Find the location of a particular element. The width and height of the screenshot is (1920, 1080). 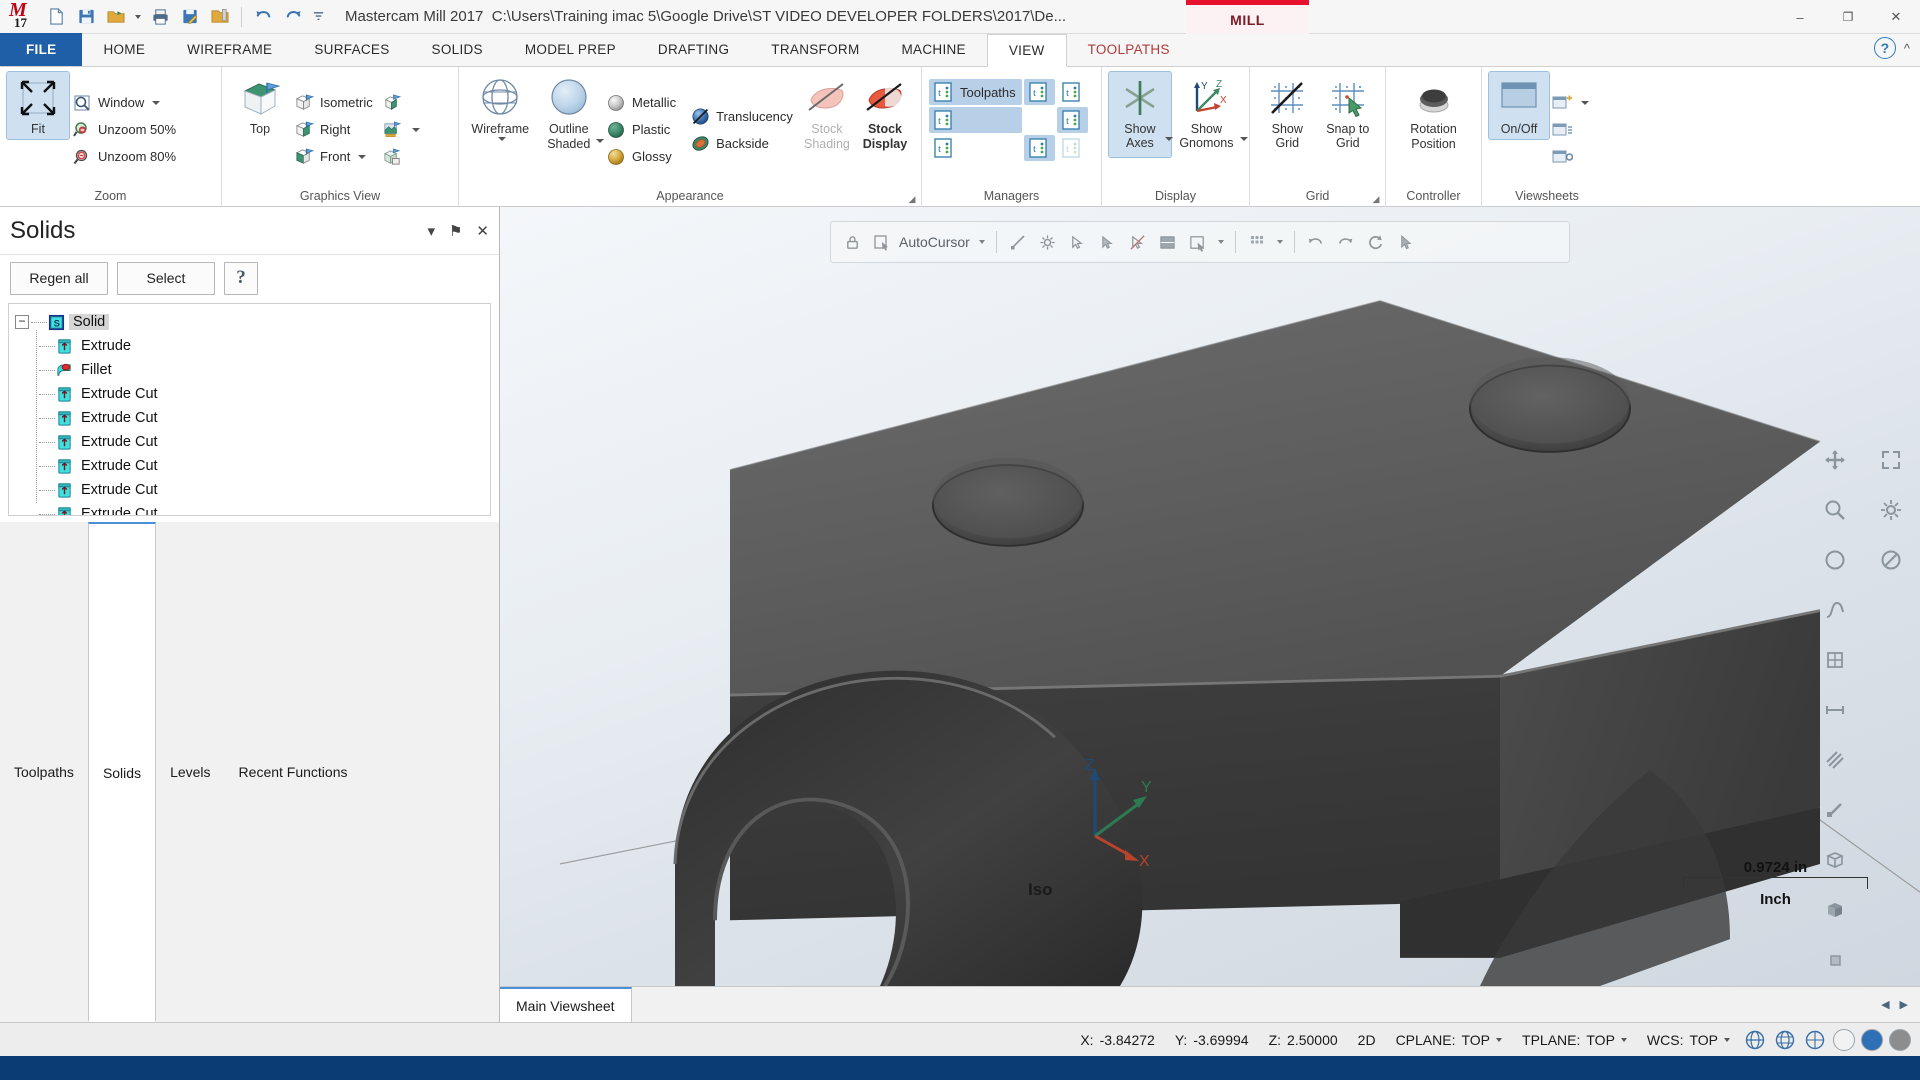

zoom-target-icon is located at coordinates (1835, 510).